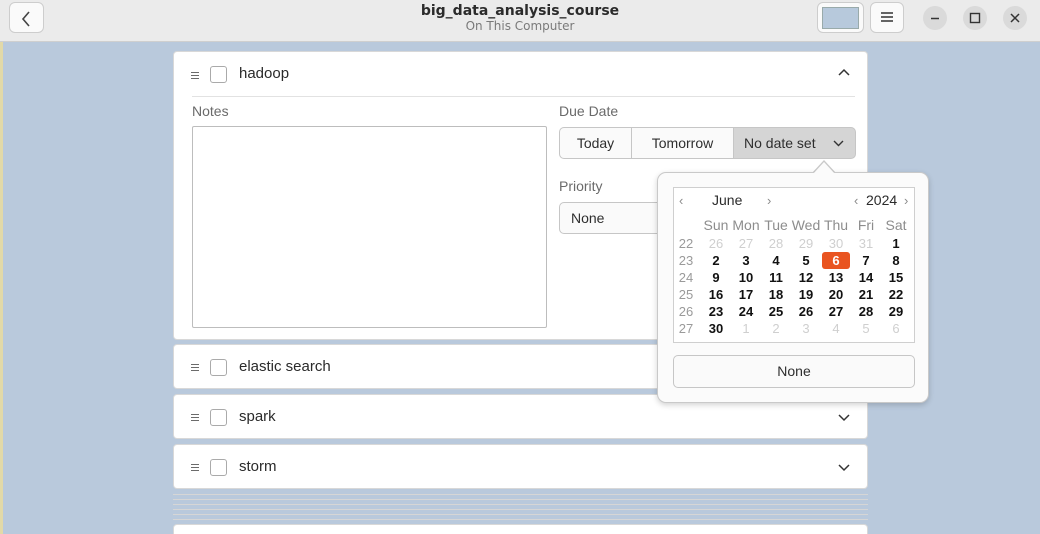  What do you see at coordinates (746, 277) in the screenshot?
I see `calendar-day: 10` at bounding box center [746, 277].